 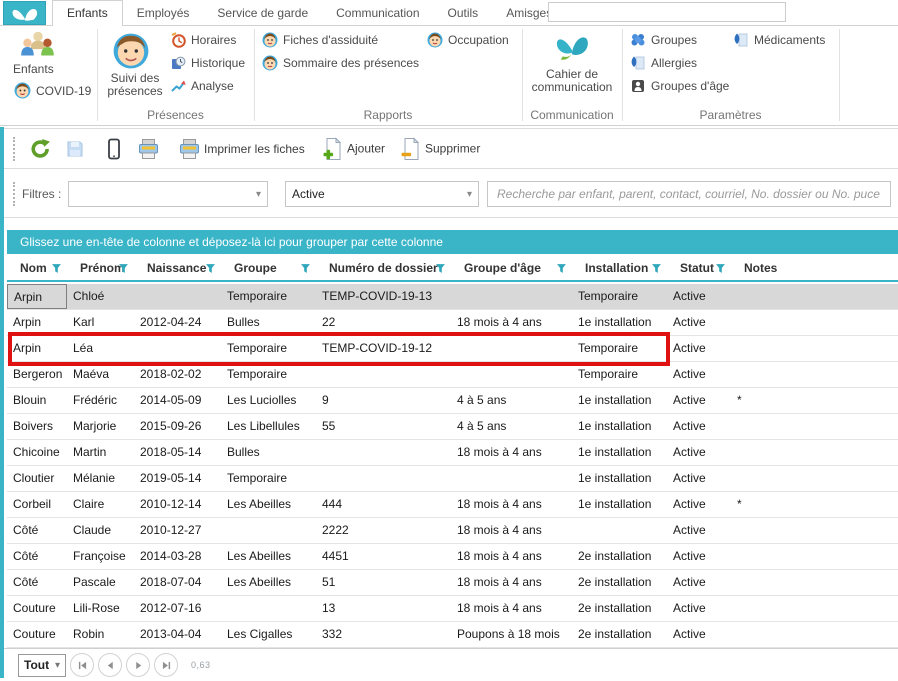 I want to click on cell-naissance: 2013-04-04, so click(x=177, y=634).